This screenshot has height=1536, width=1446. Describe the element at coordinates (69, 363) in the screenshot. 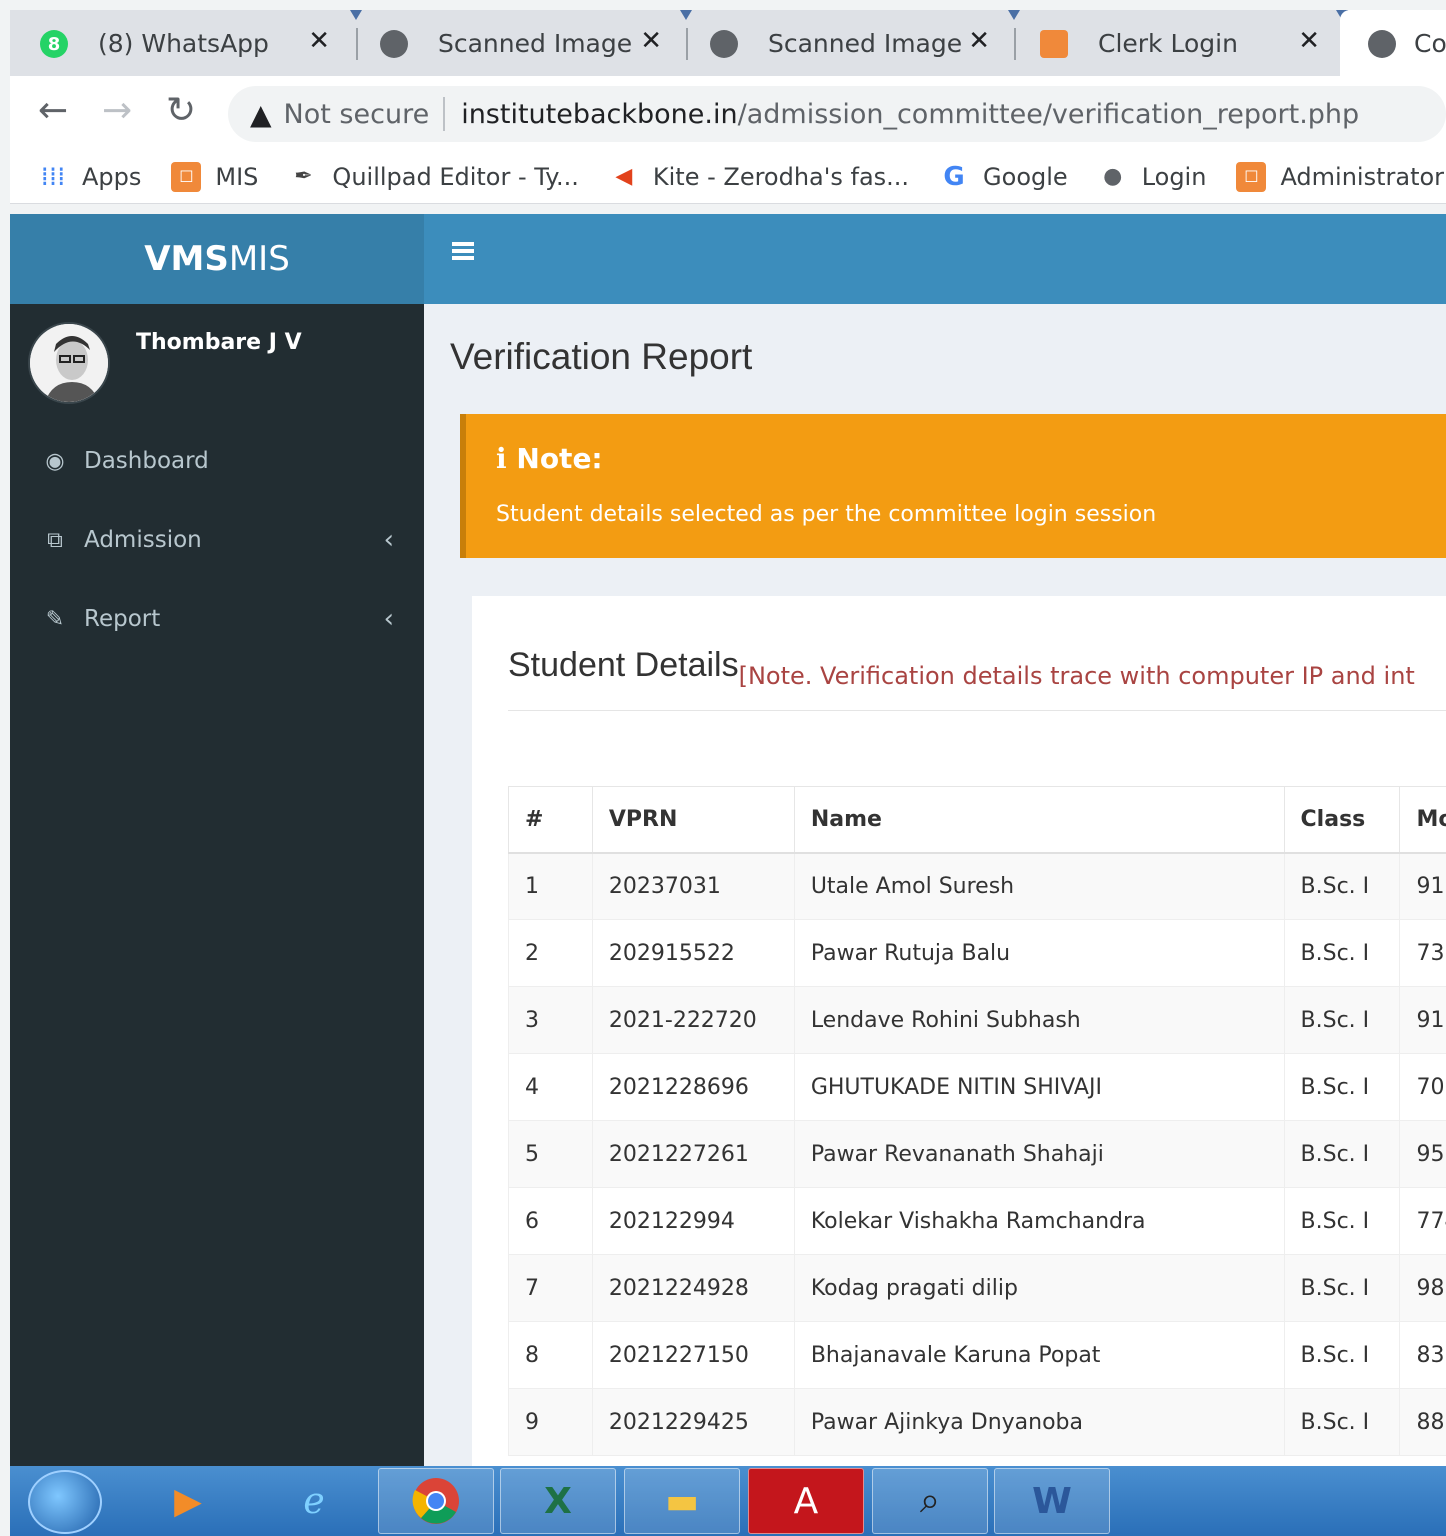

I see `avatar` at that location.